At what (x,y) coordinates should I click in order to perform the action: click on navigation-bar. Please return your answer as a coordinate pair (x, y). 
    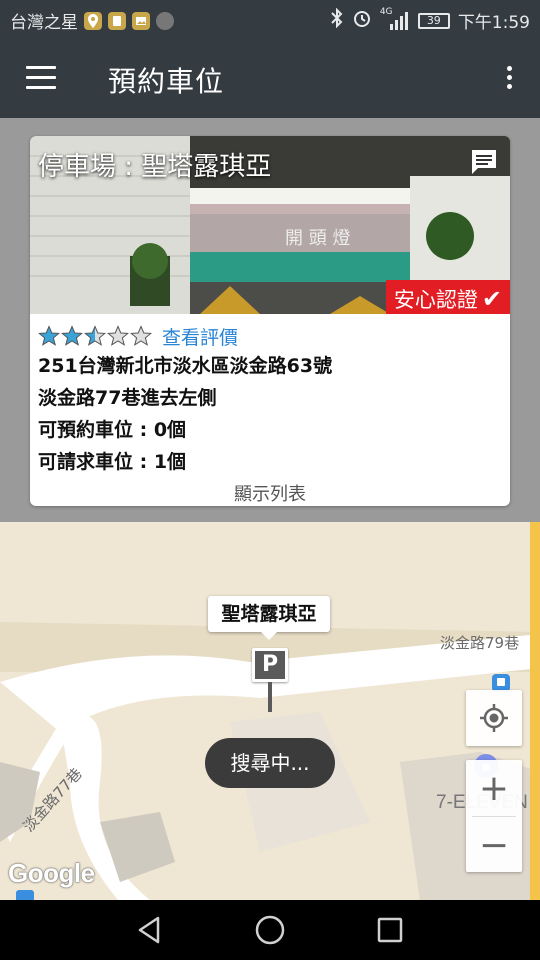
    Looking at the image, I should click on (270, 930).